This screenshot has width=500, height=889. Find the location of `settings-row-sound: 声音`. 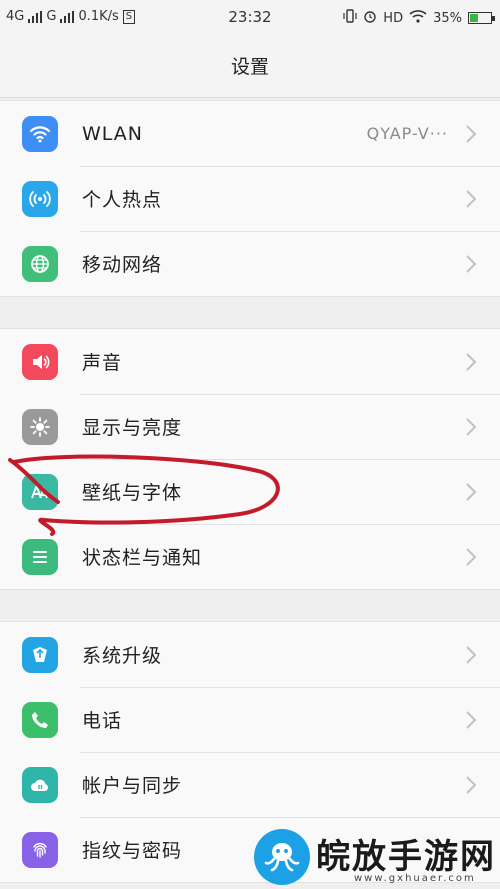

settings-row-sound: 声音 is located at coordinates (250, 361).